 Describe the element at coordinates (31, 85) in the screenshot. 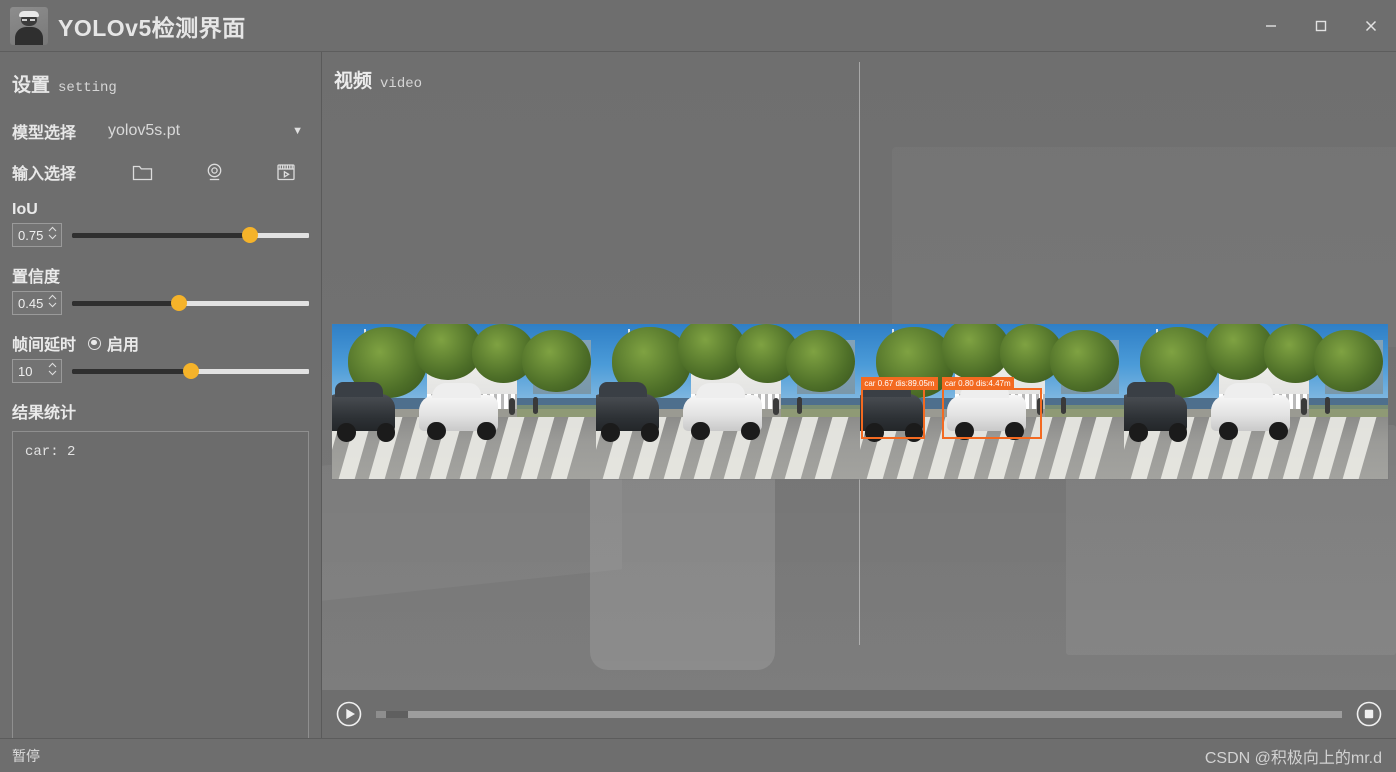

I see `settings-heading-cn: 设置` at that location.